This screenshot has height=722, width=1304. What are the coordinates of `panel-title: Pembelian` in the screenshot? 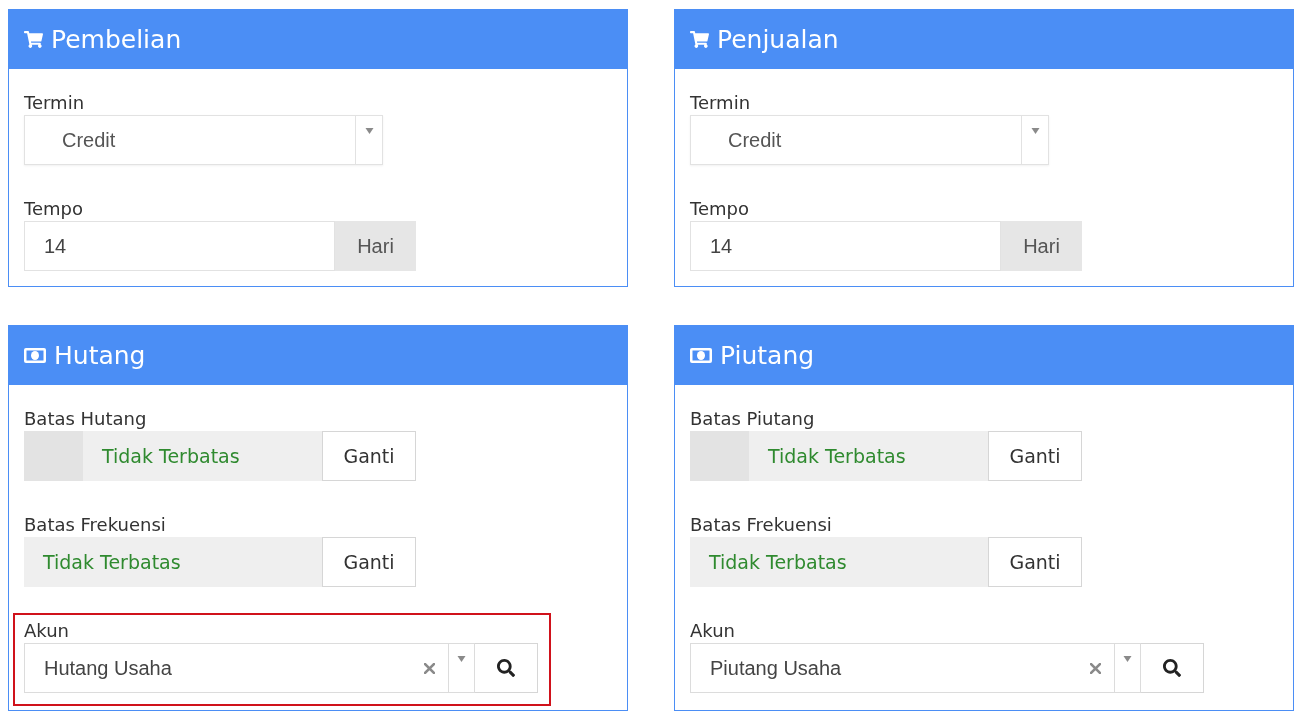 It's located at (116, 39).